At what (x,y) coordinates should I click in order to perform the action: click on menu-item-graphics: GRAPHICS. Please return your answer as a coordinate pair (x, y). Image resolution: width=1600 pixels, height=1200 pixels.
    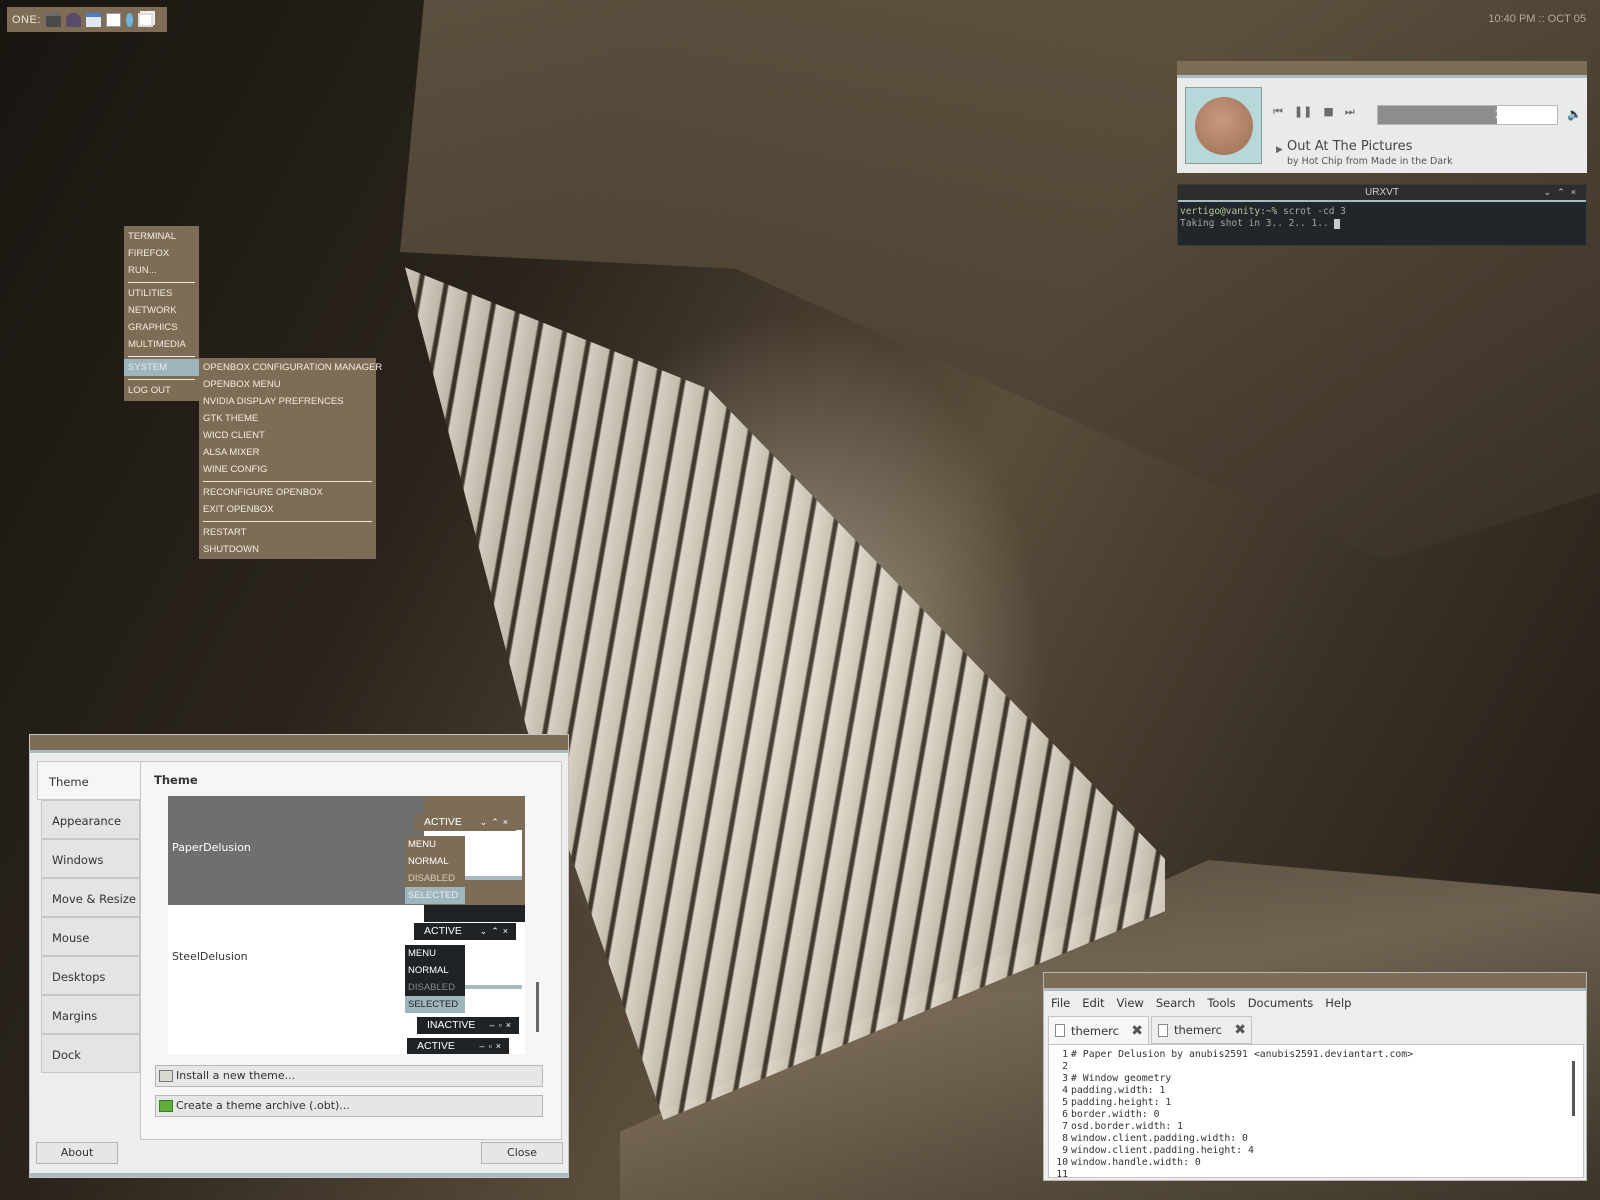
    Looking at the image, I should click on (161, 327).